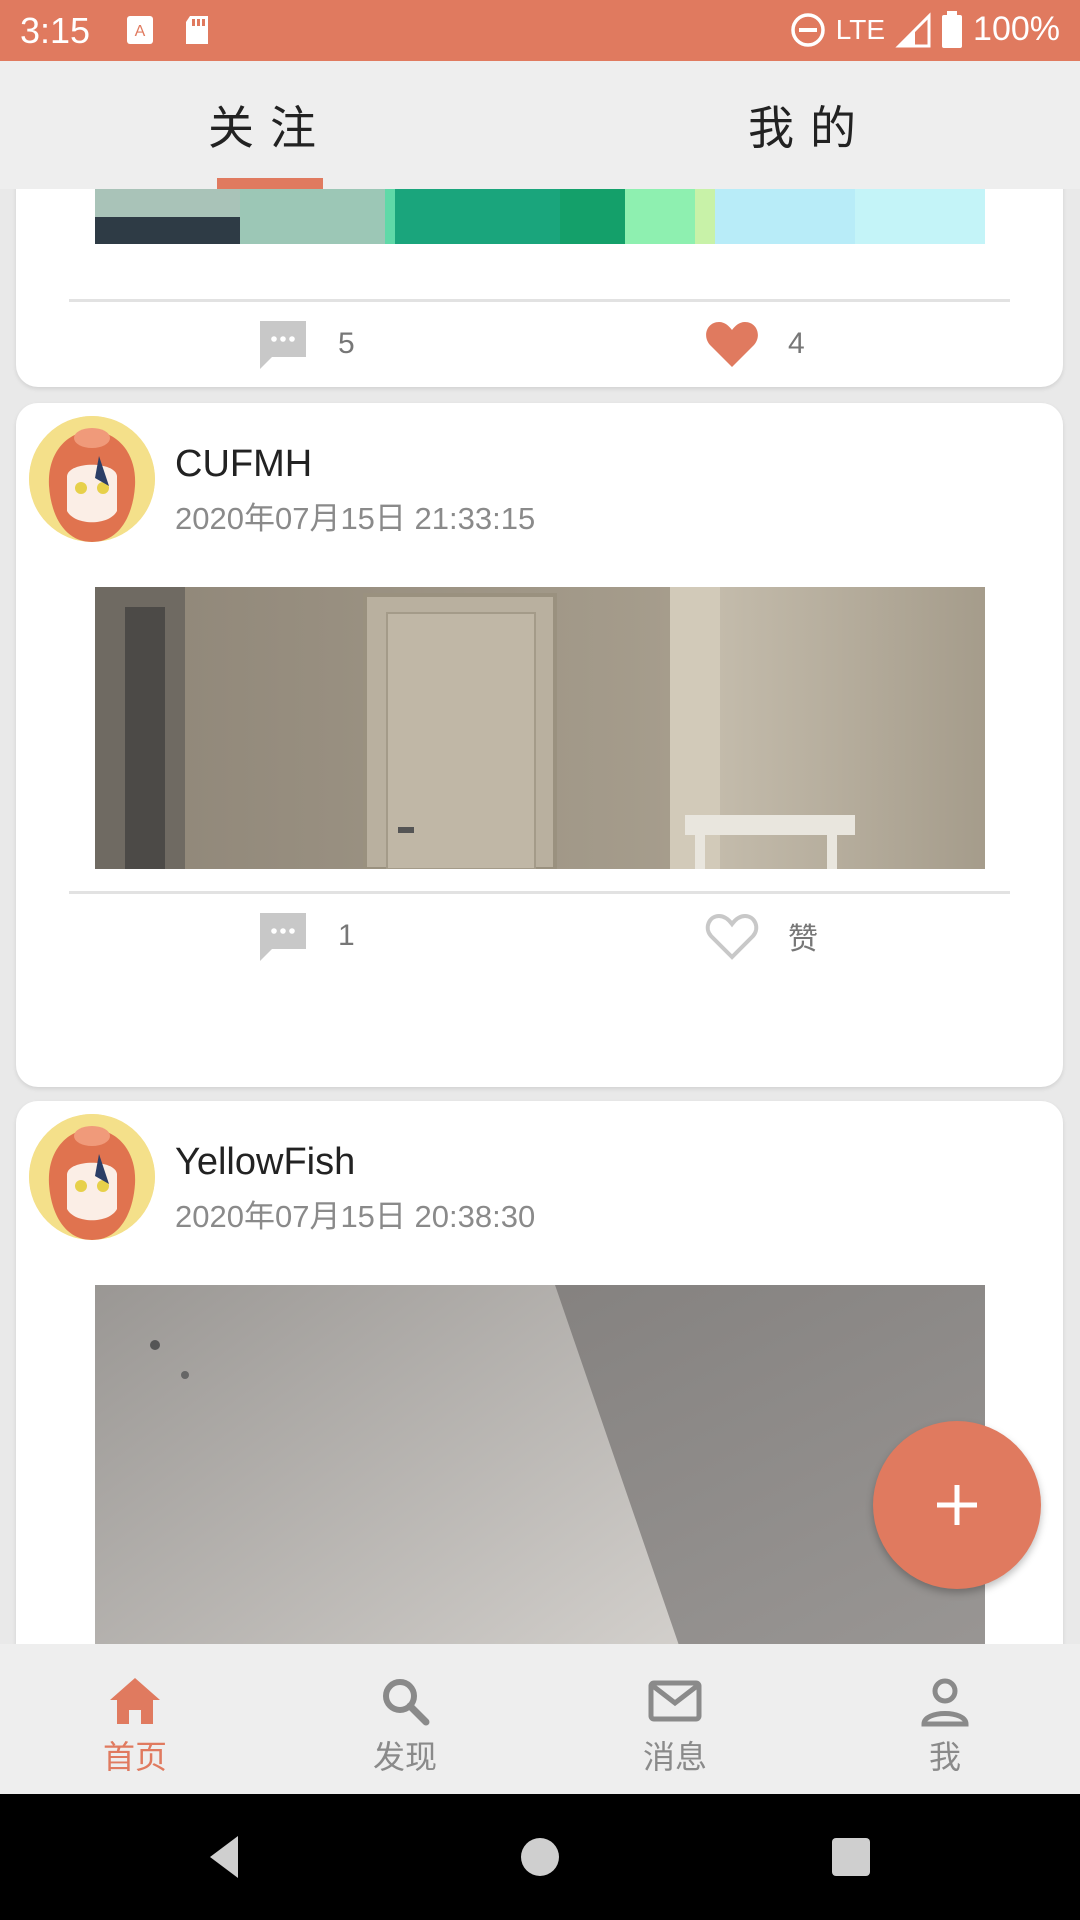 Image resolution: width=1080 pixels, height=1920 pixels. What do you see at coordinates (952, 29) in the screenshot?
I see `battery-icon` at bounding box center [952, 29].